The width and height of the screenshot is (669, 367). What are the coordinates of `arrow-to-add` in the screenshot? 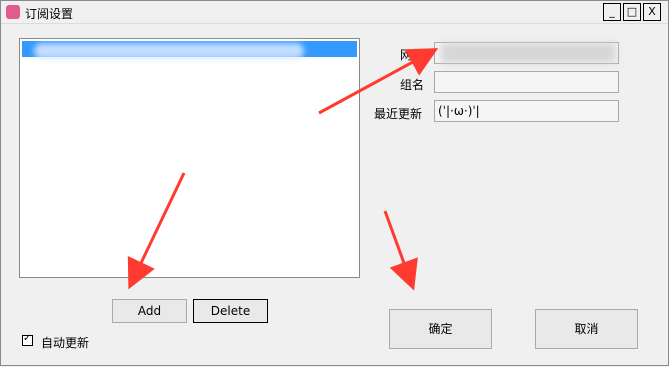 It's located at (156, 231).